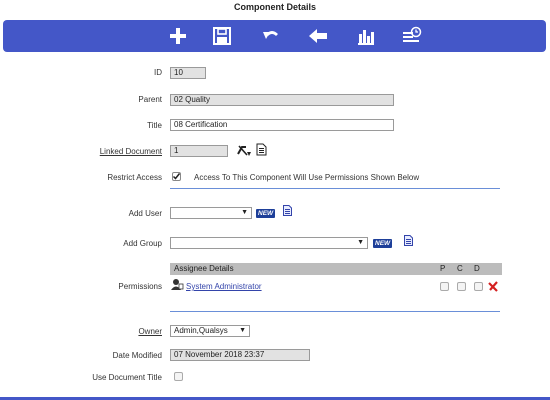 The image size is (550, 400). I want to click on admin-user-icon, so click(177, 284).